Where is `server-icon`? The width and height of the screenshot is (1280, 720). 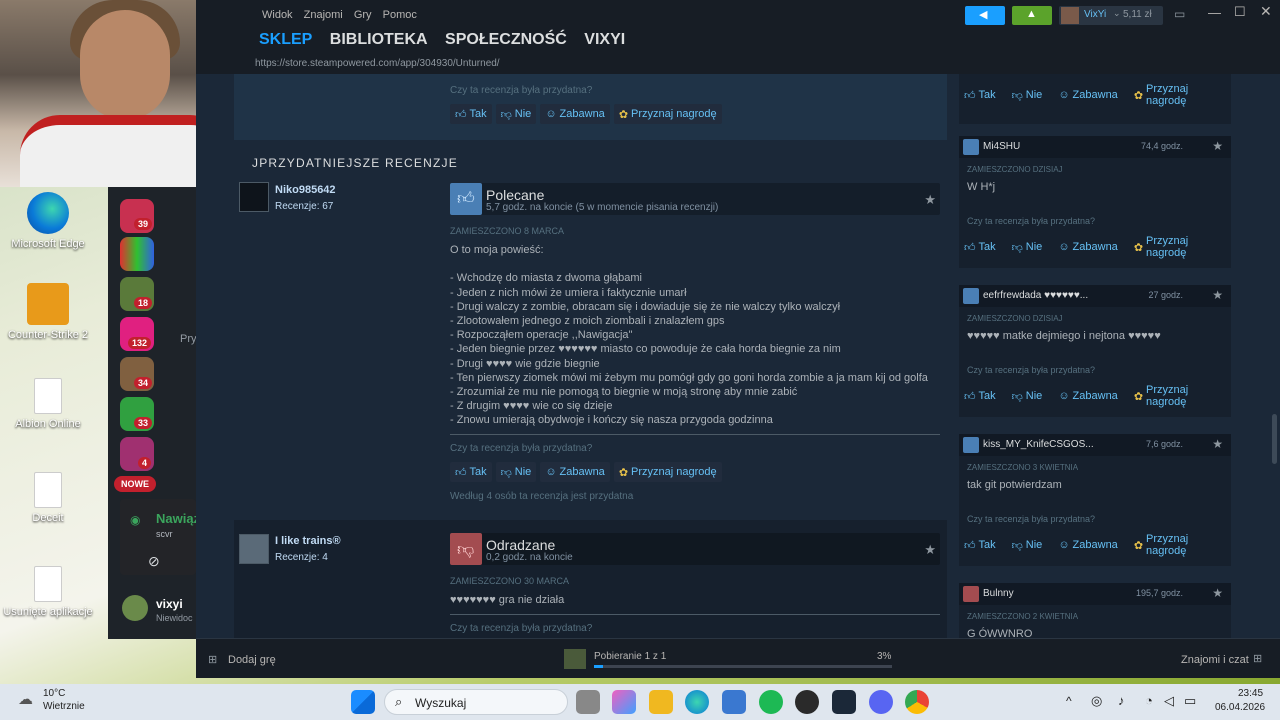 server-icon is located at coordinates (137, 254).